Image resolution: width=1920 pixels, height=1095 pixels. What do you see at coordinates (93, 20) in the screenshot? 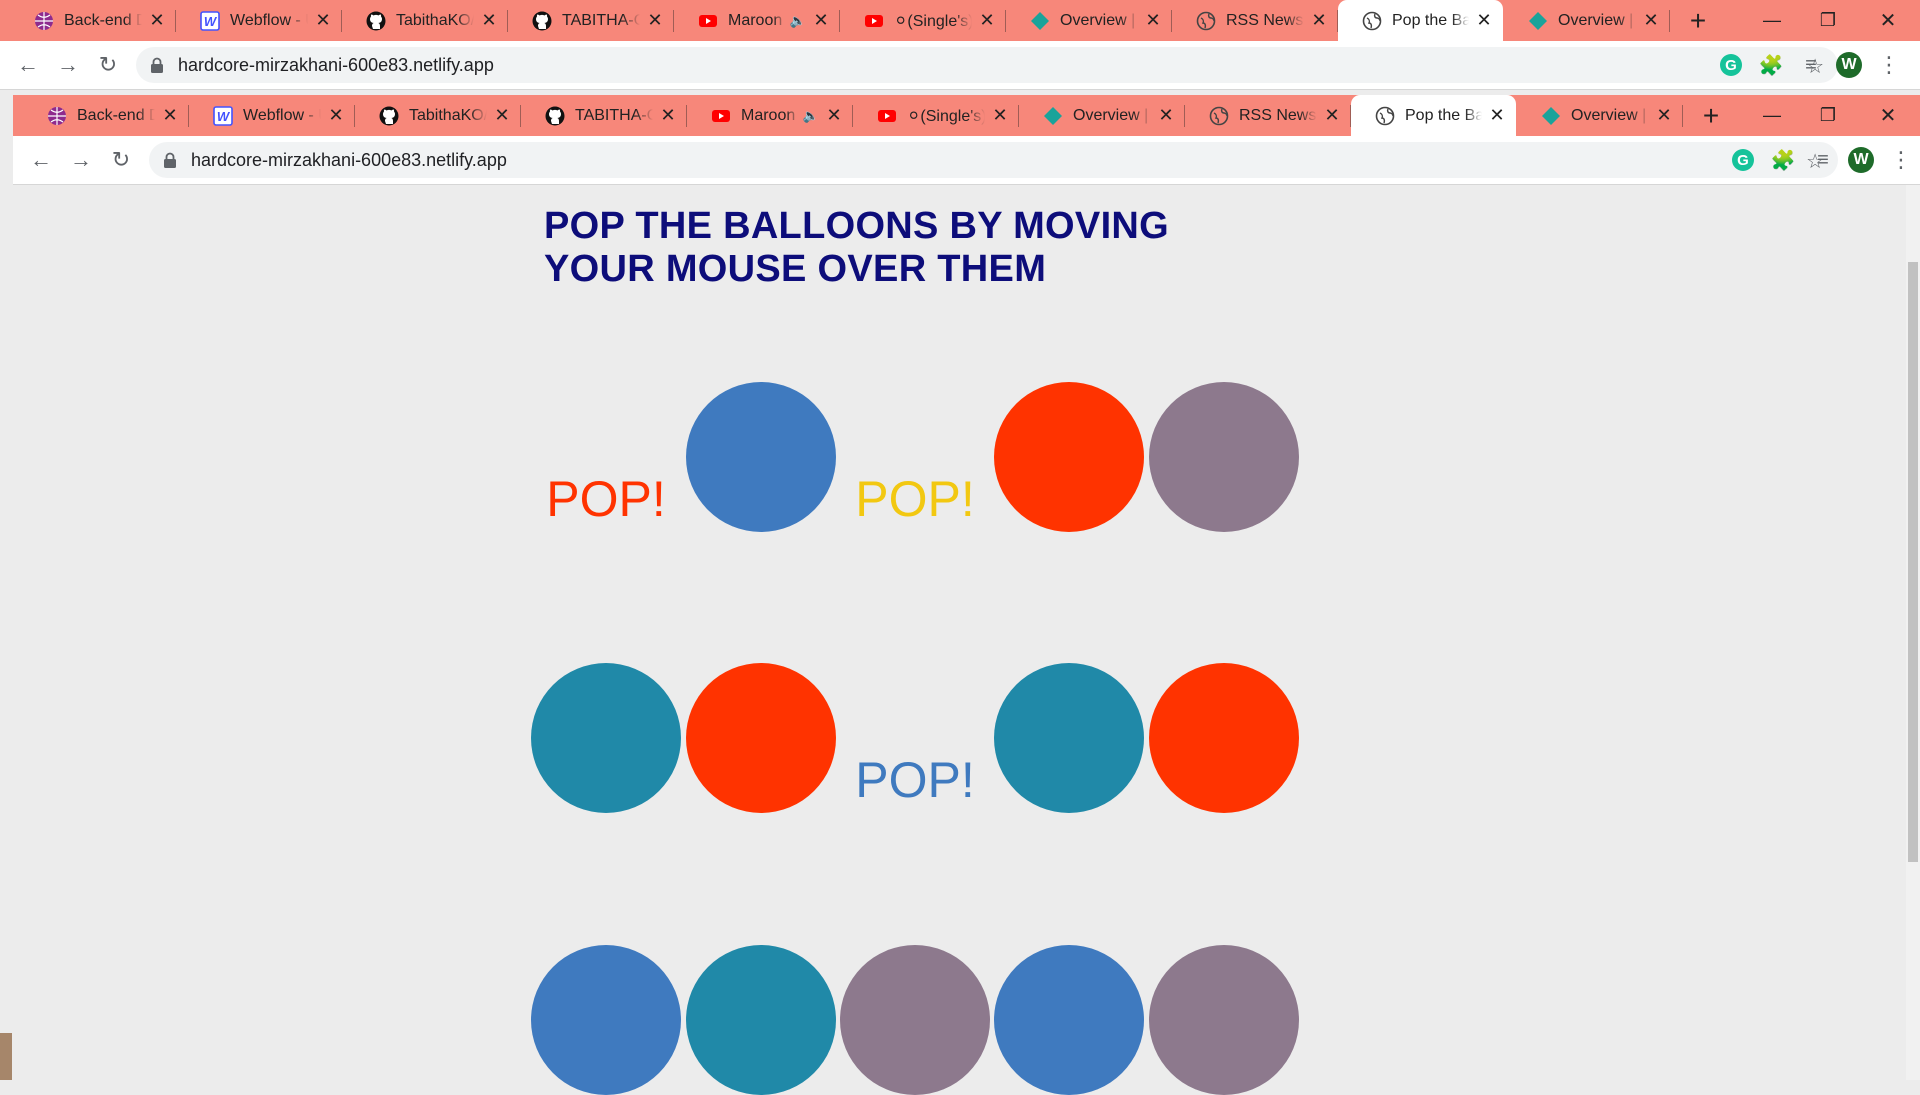
I see `outer-tab: Back-end Developer ✕` at bounding box center [93, 20].